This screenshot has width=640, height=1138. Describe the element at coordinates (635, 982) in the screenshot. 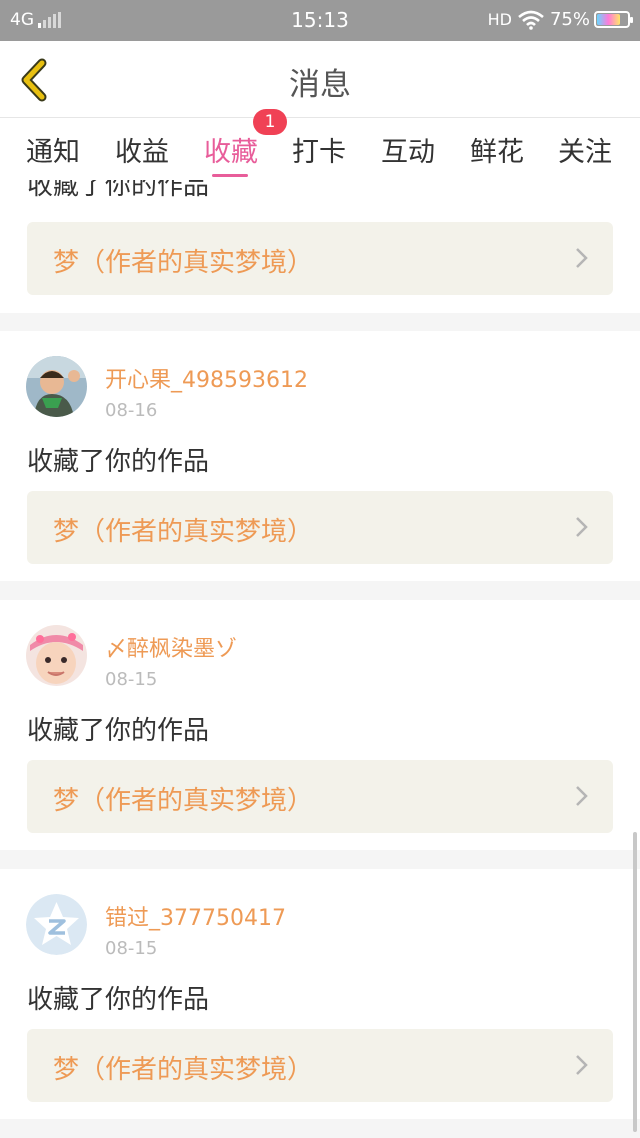

I see `scrollbar` at that location.